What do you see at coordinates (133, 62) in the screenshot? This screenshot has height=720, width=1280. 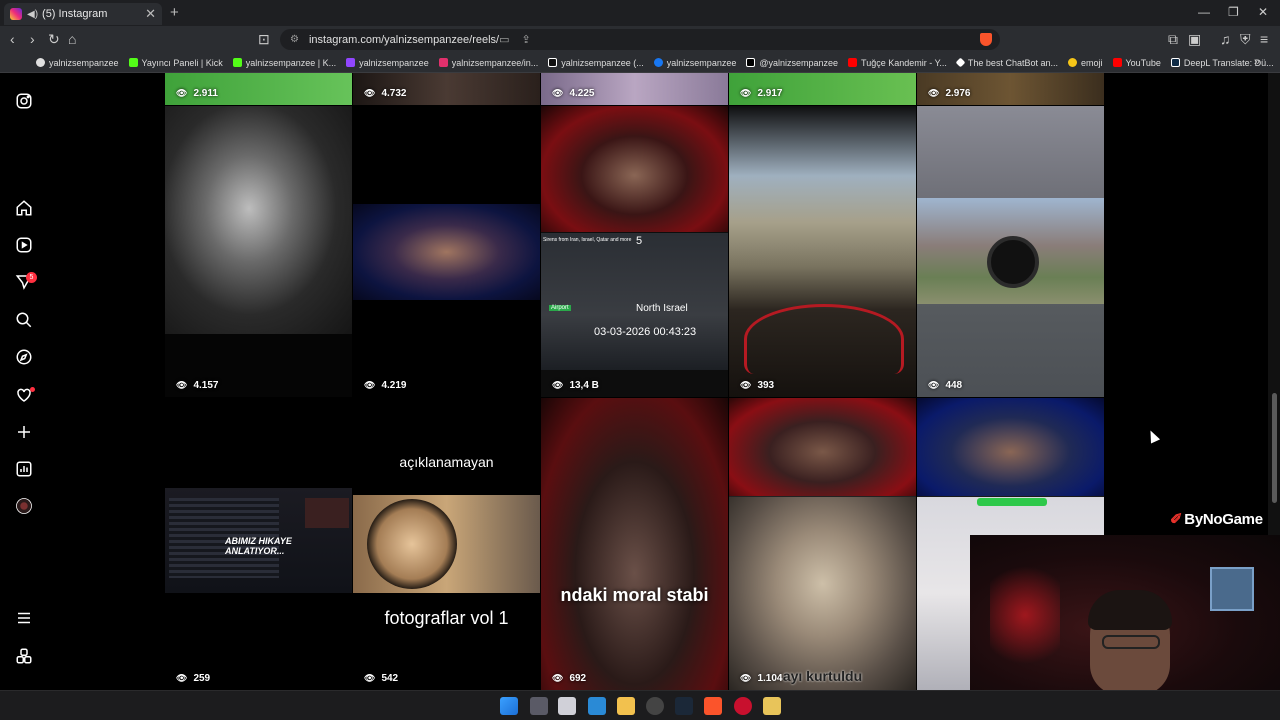 I see `kick-icon` at bounding box center [133, 62].